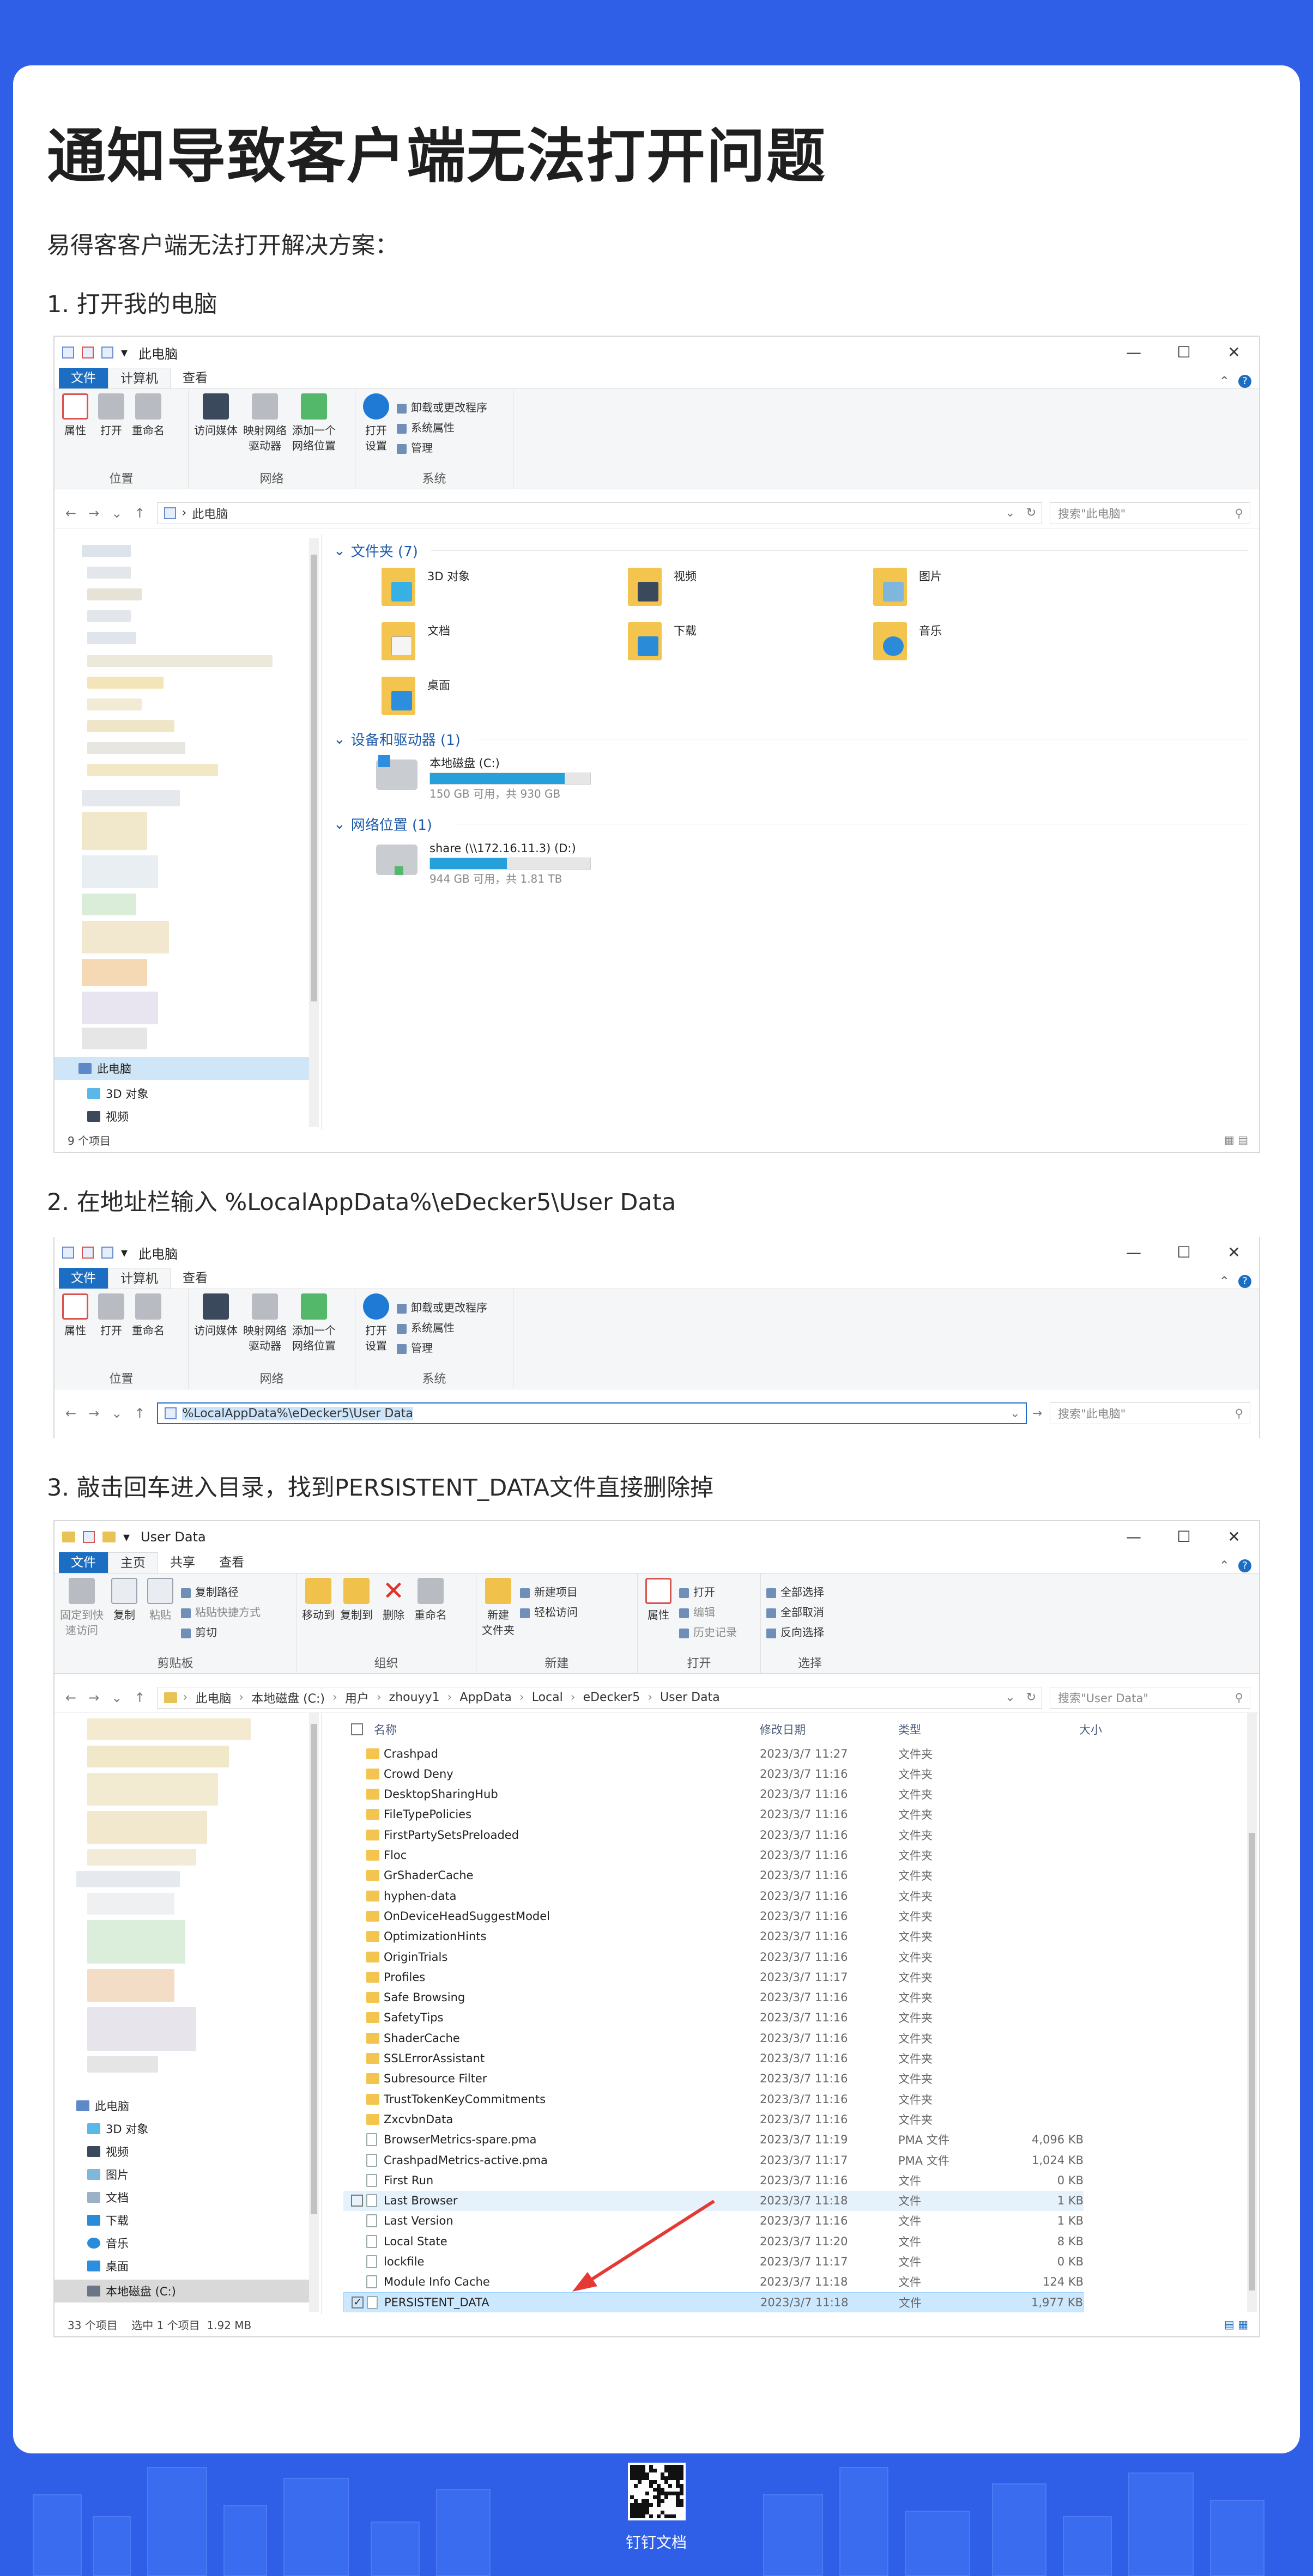 The width and height of the screenshot is (1313, 2576). I want to click on tab-share: 共享, so click(182, 1562).